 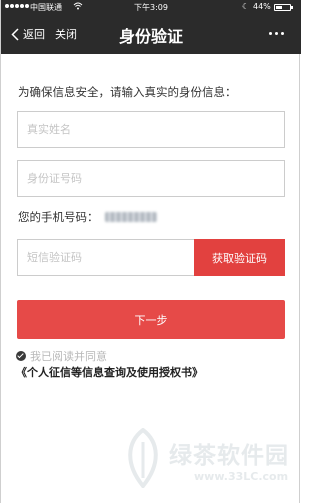 What do you see at coordinates (246, 6) in the screenshot?
I see `moon-icon: ☾` at bounding box center [246, 6].